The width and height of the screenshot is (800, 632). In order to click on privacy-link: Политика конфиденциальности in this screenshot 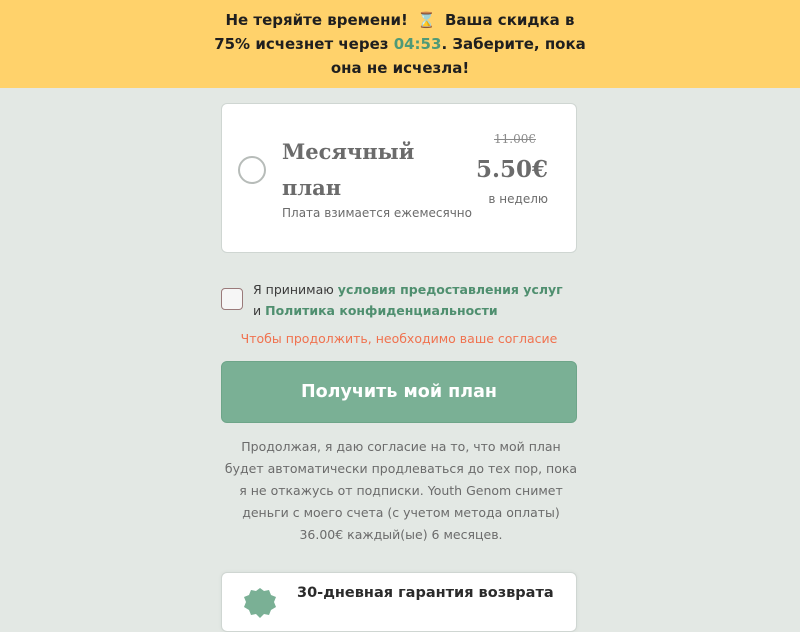, I will do `click(381, 310)`.